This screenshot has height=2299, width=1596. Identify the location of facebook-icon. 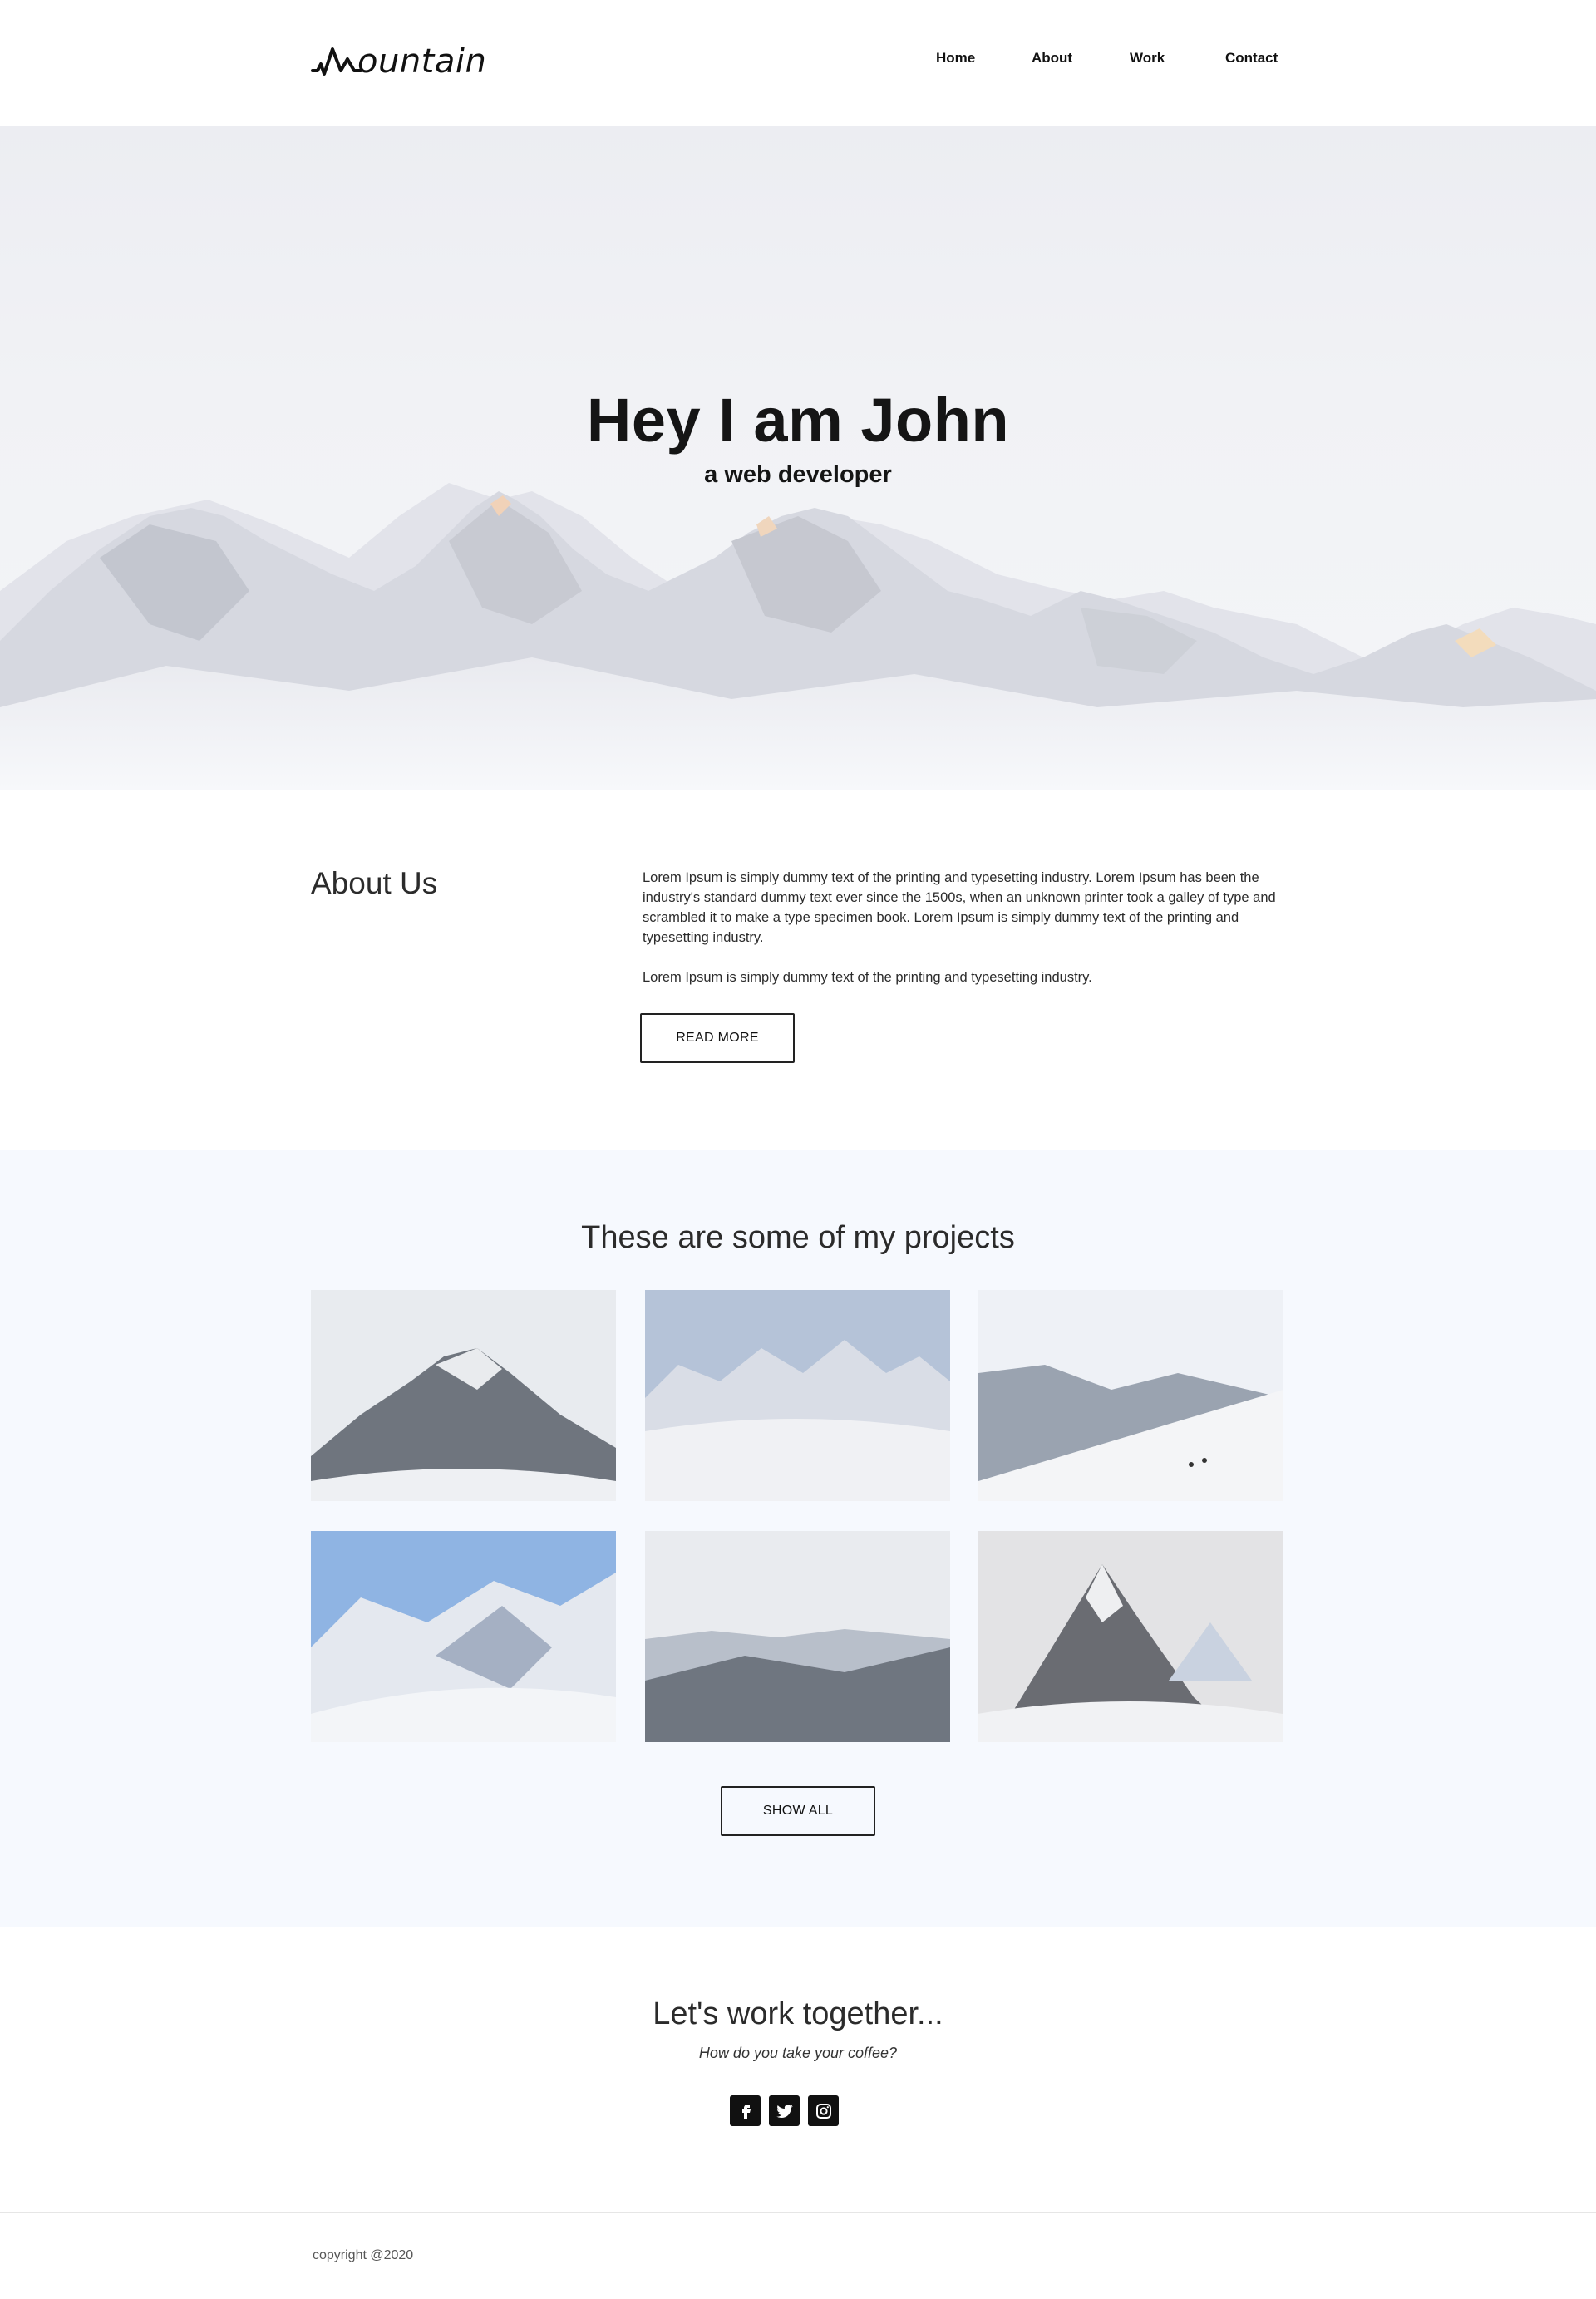
(745, 2110).